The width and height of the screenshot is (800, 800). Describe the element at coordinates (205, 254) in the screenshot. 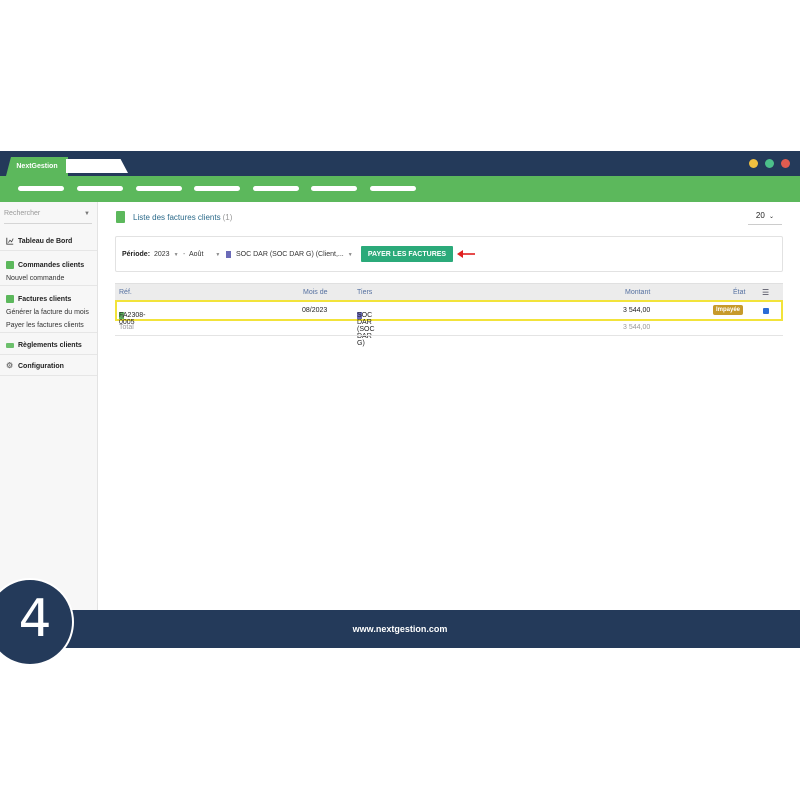

I see `month-select: Août ▼` at that location.